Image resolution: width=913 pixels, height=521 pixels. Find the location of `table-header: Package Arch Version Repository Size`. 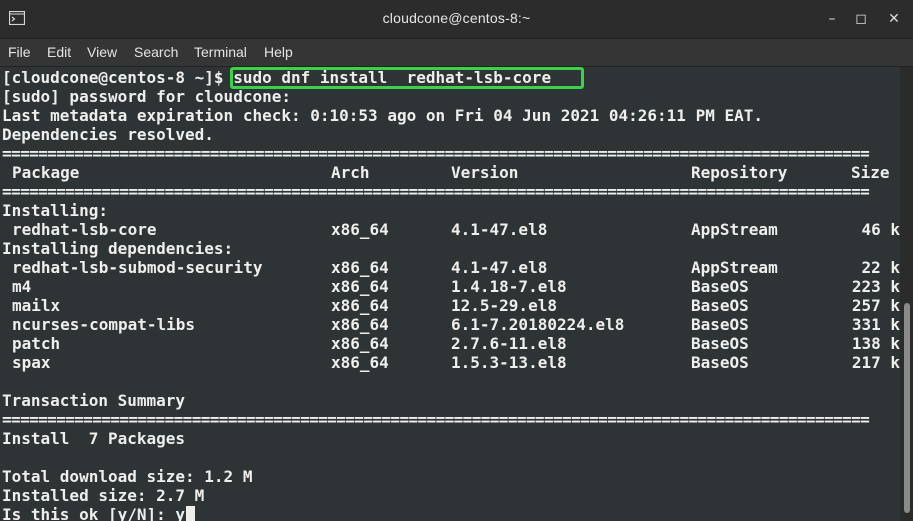

table-header: Package Arch Version Repository Size is located at coordinates (451, 172).